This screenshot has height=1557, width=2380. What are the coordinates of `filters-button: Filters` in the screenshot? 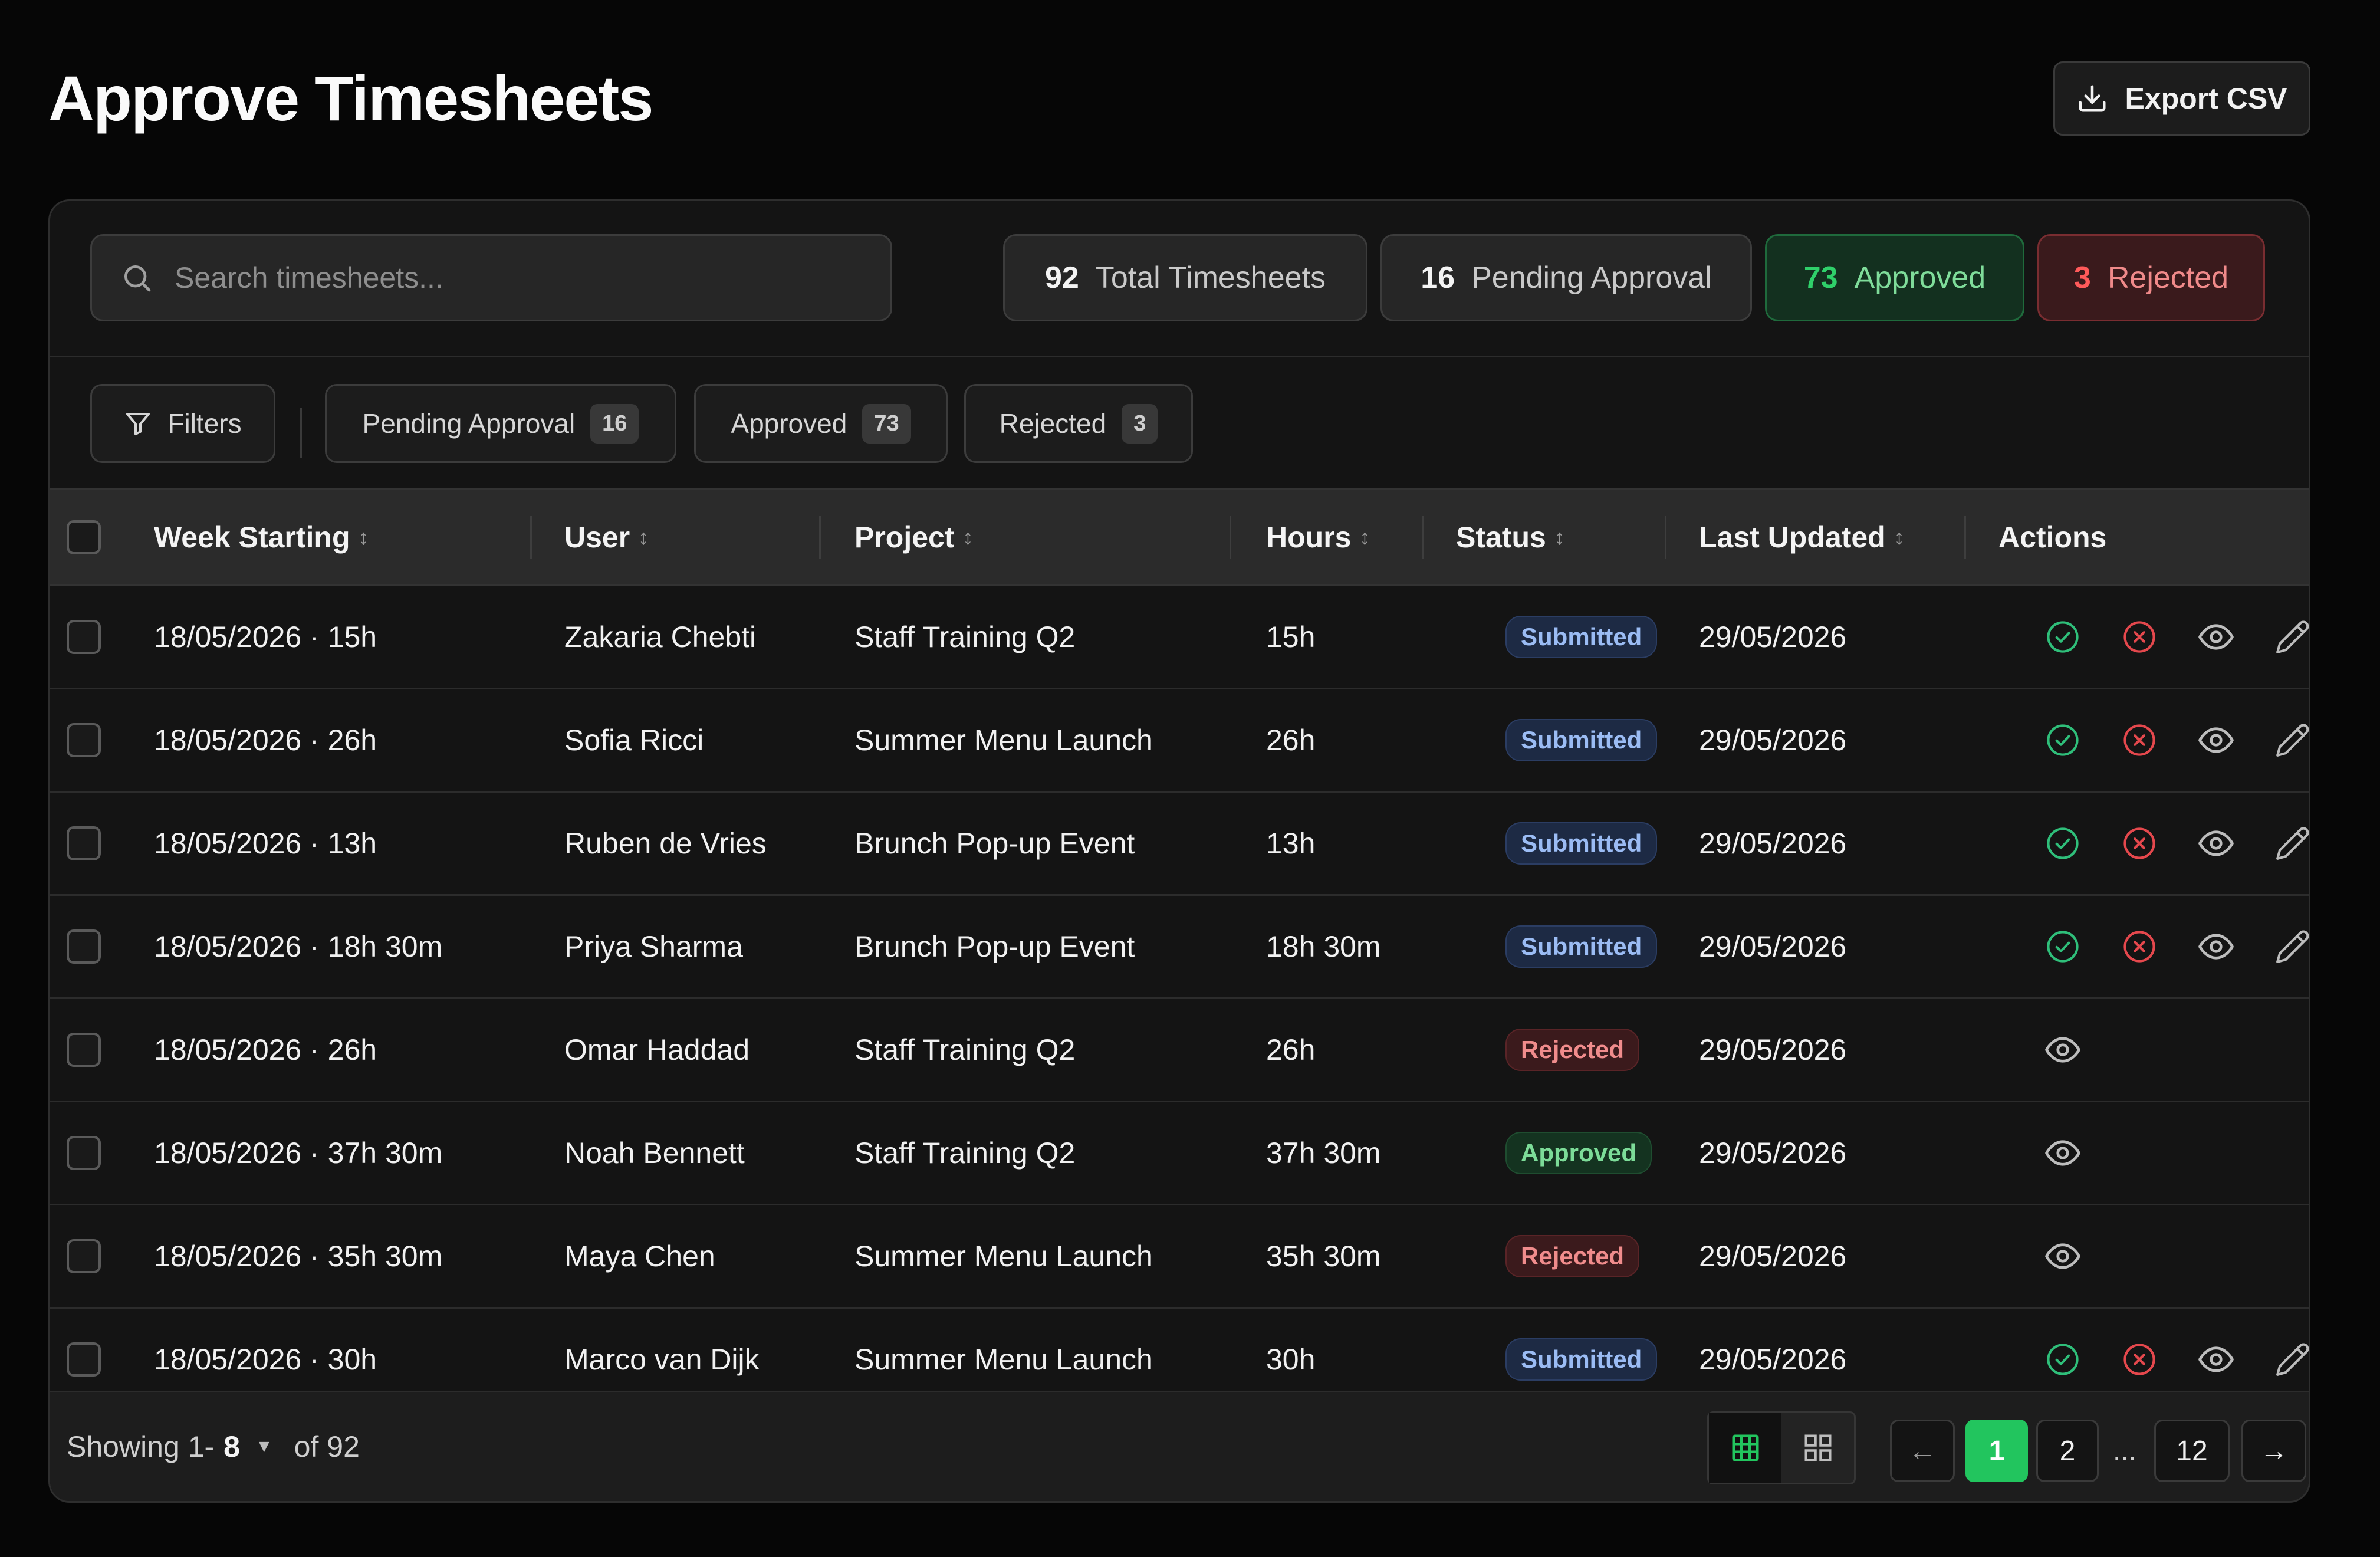 It's located at (183, 423).